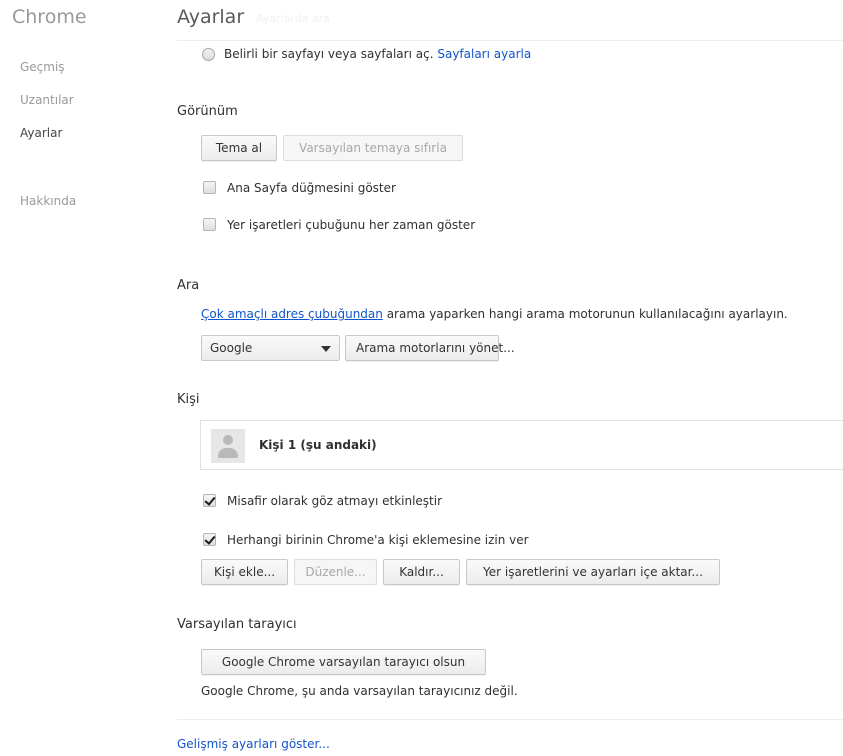  Describe the element at coordinates (48, 201) in the screenshot. I see `sidebar-item-about: Hakkında` at that location.